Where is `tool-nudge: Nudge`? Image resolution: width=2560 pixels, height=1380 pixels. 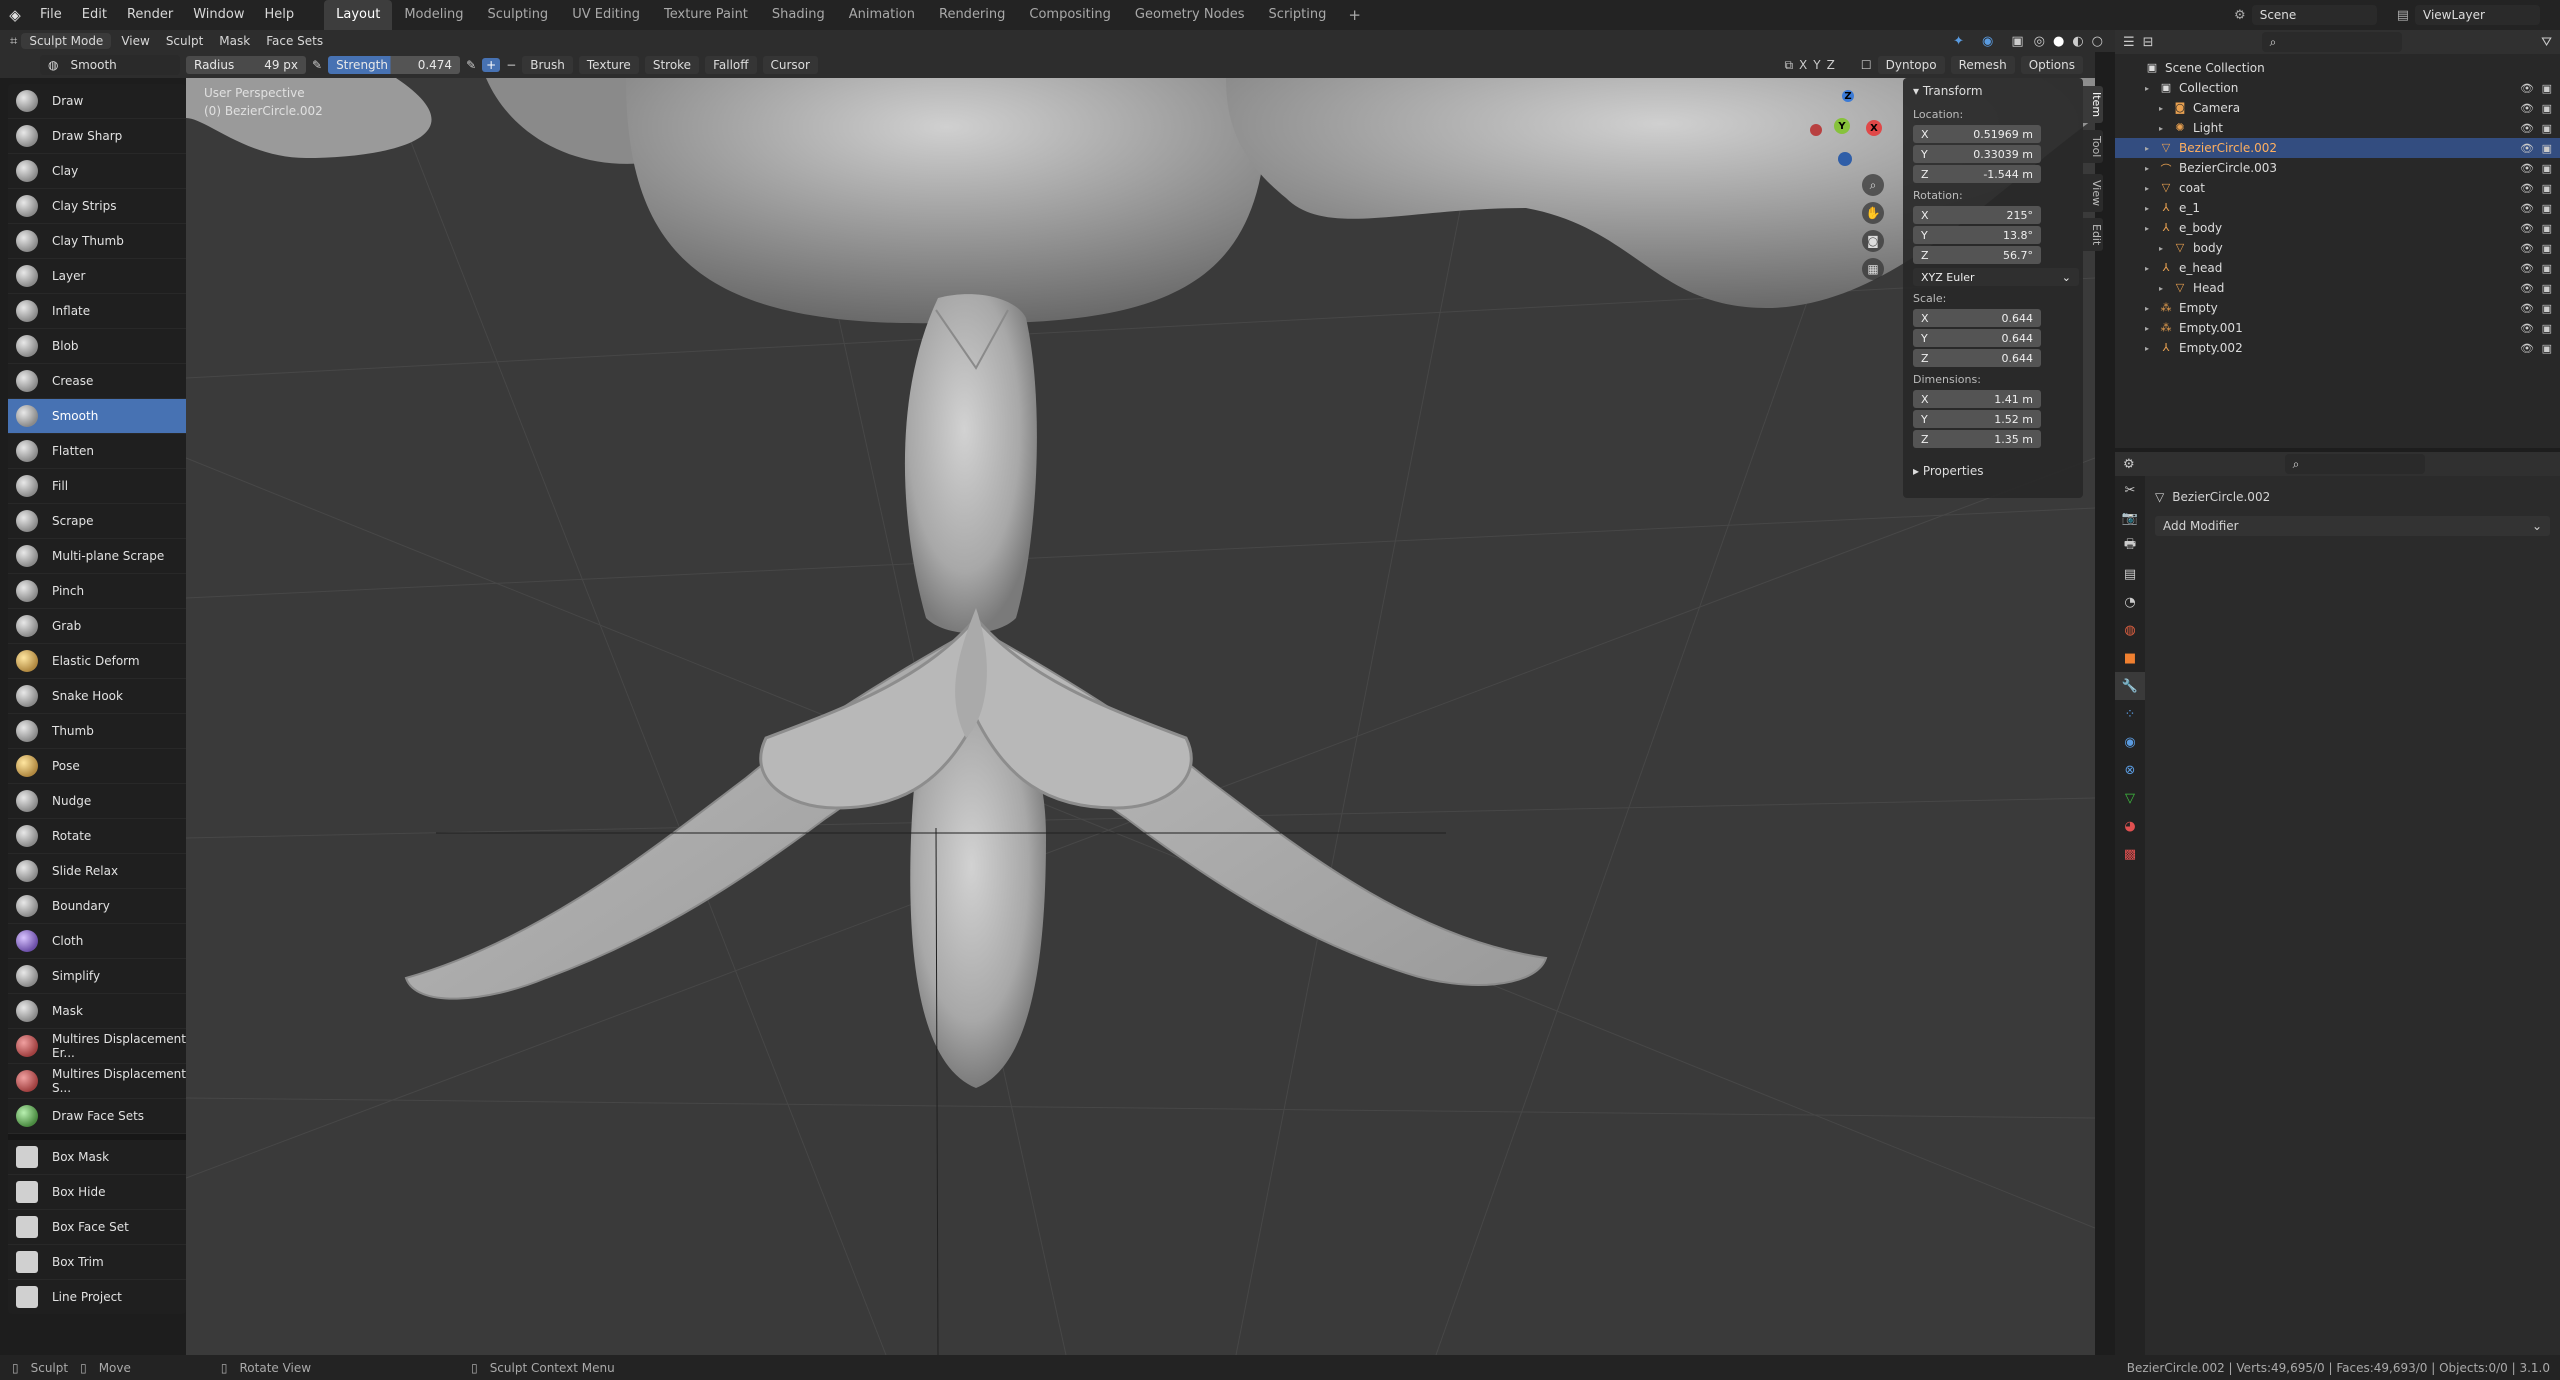
tool-nudge: Nudge is located at coordinates (97, 801).